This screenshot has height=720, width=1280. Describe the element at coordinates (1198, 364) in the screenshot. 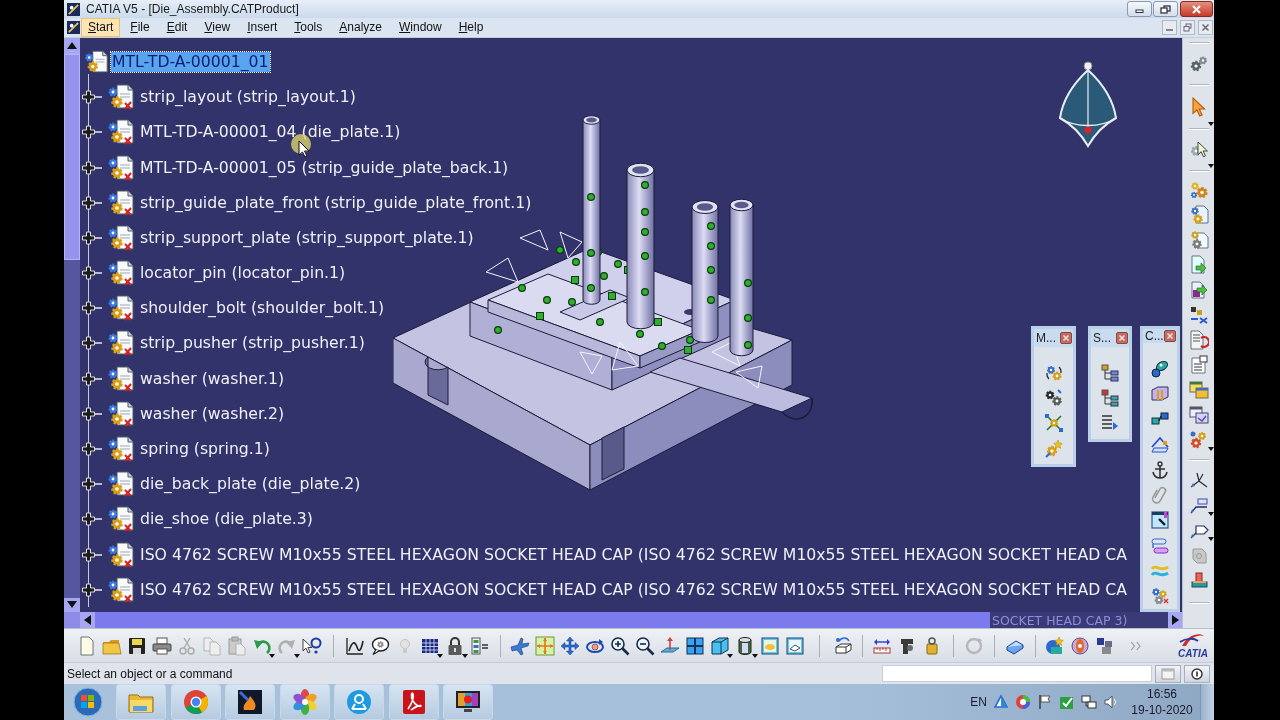

I see `sheet-icon` at that location.